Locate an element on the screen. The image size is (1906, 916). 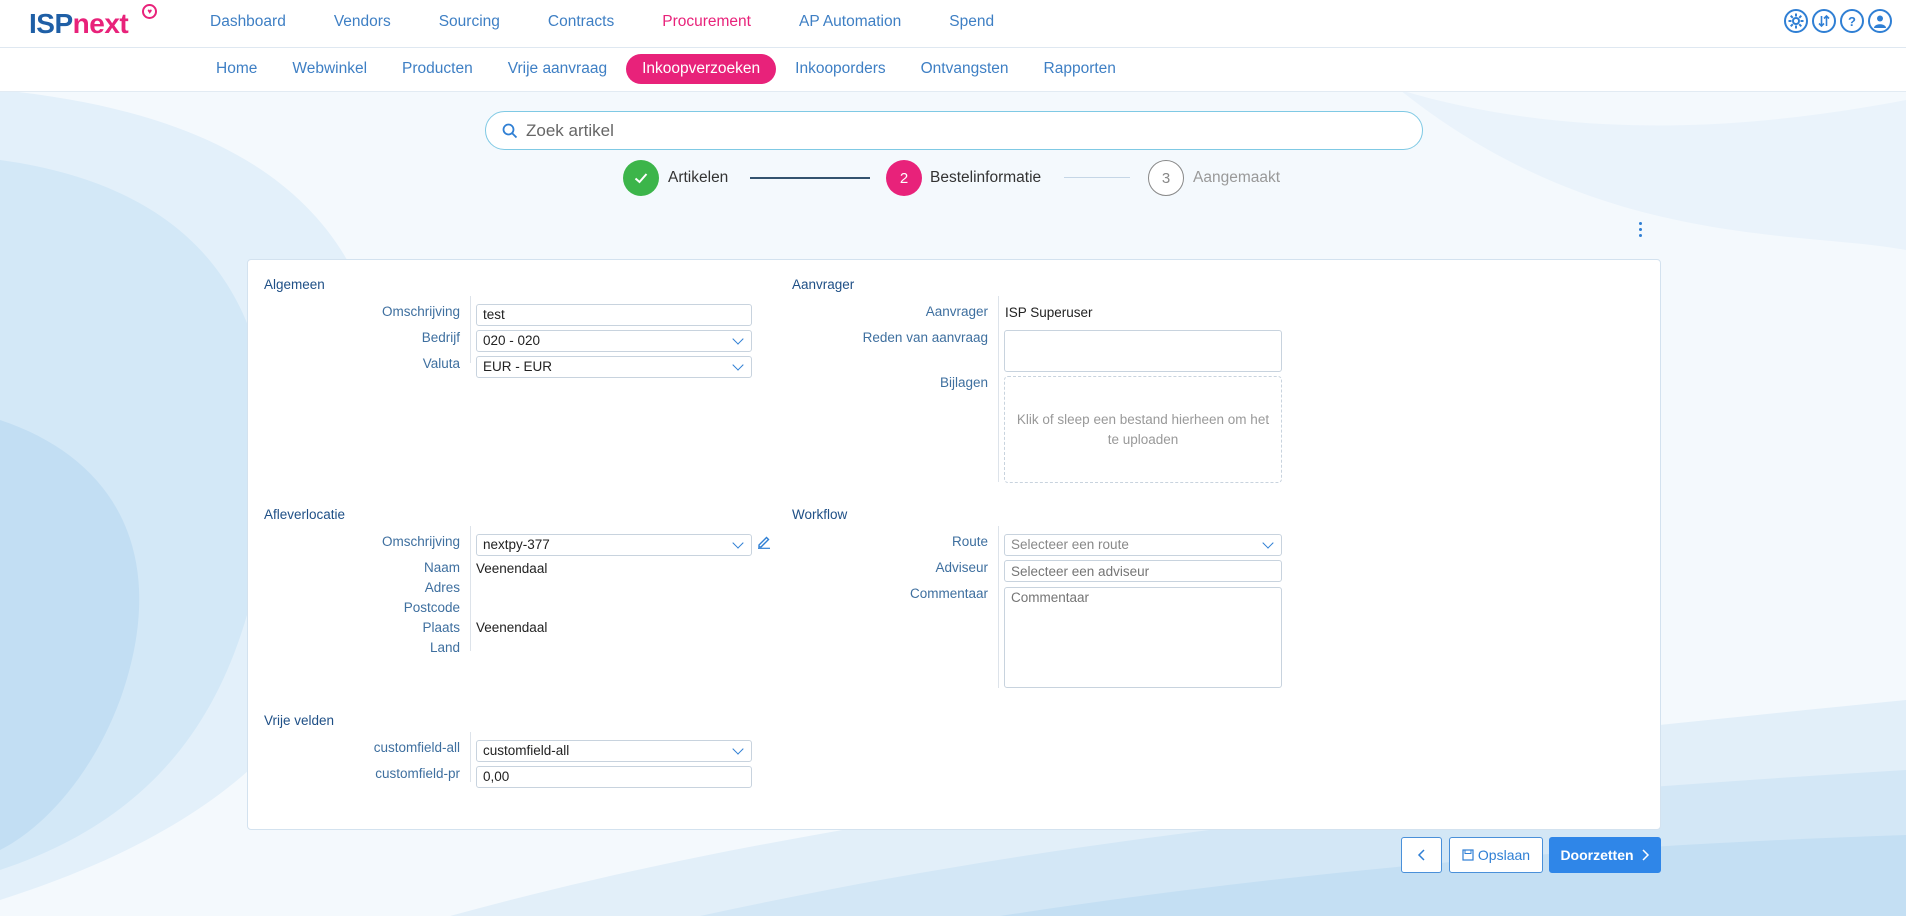
search-icon is located at coordinates (510, 130).